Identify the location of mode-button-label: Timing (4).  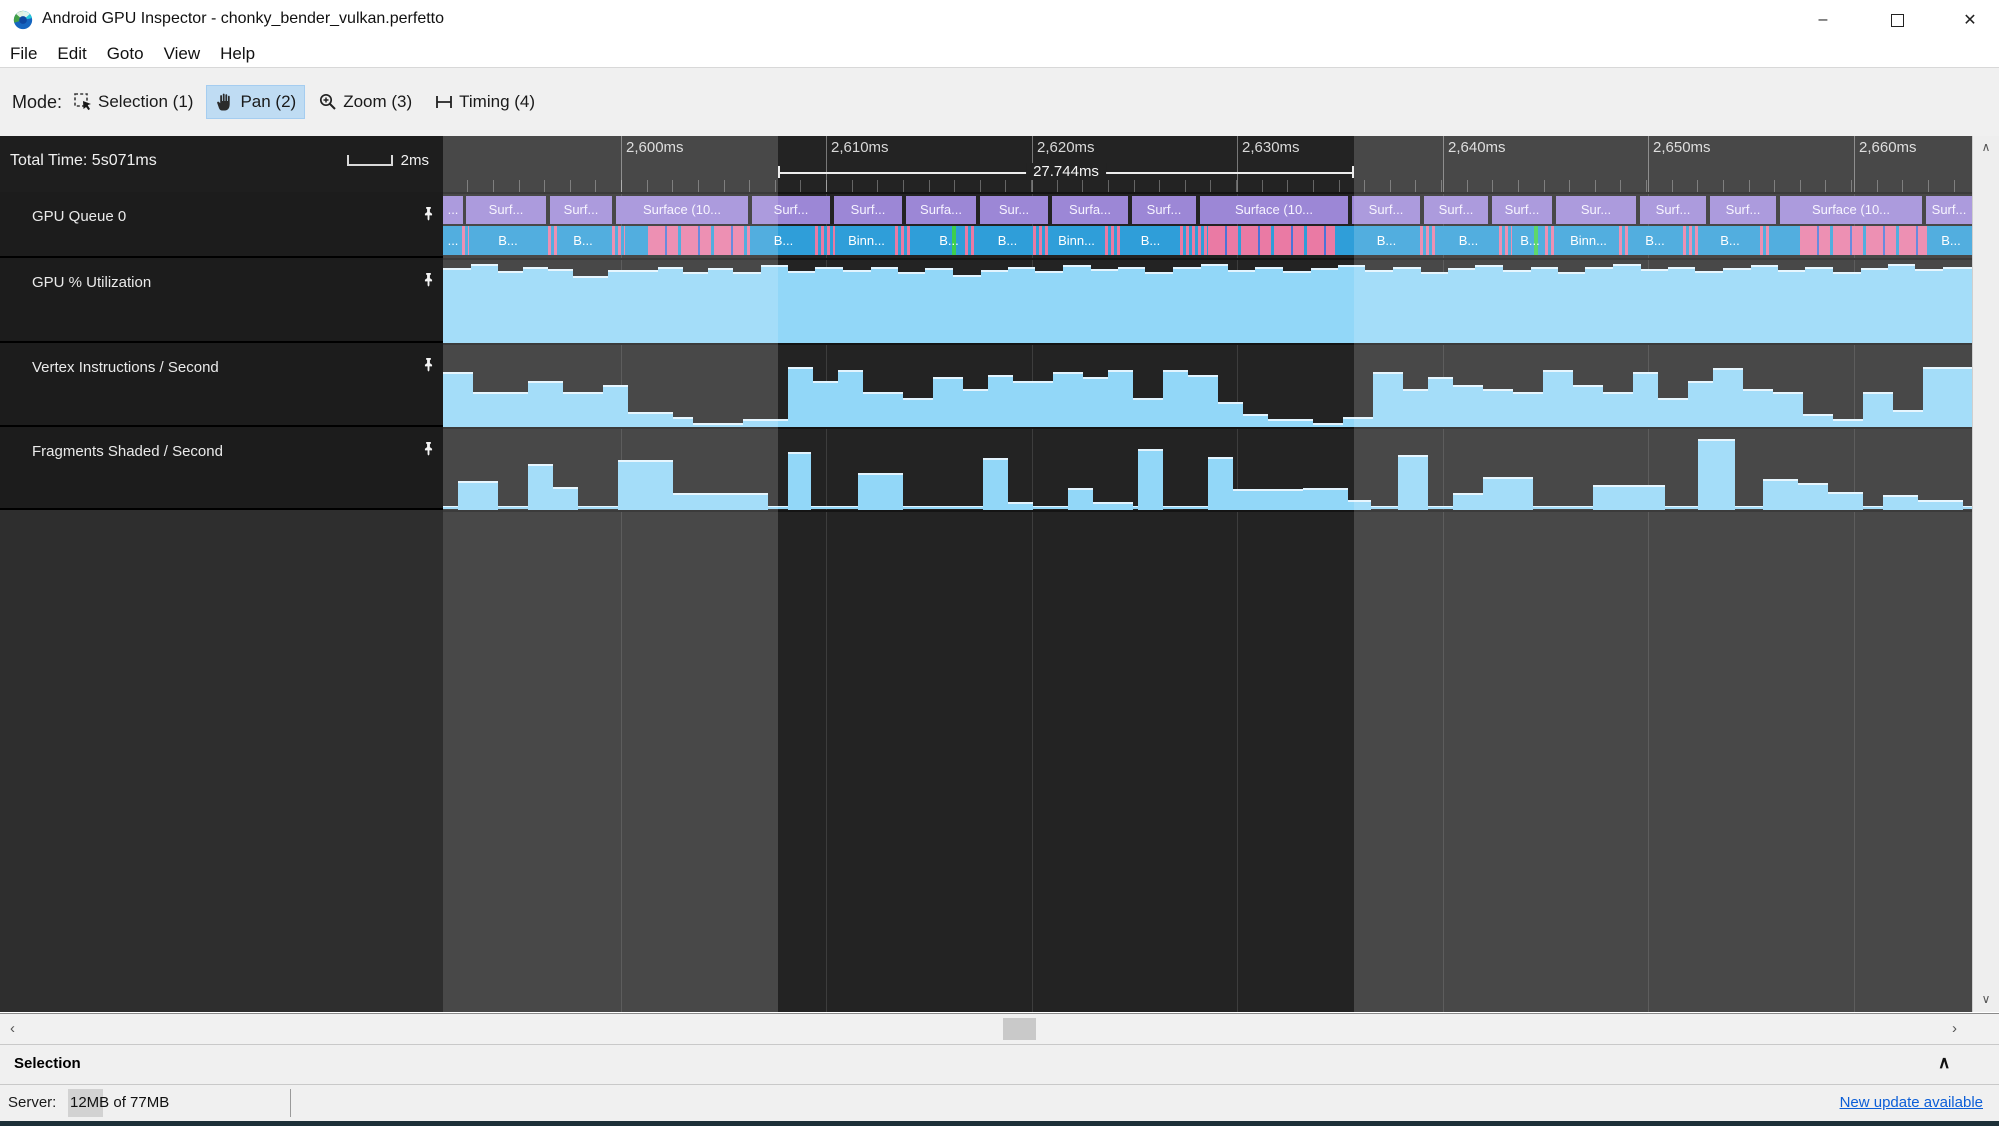
(497, 101).